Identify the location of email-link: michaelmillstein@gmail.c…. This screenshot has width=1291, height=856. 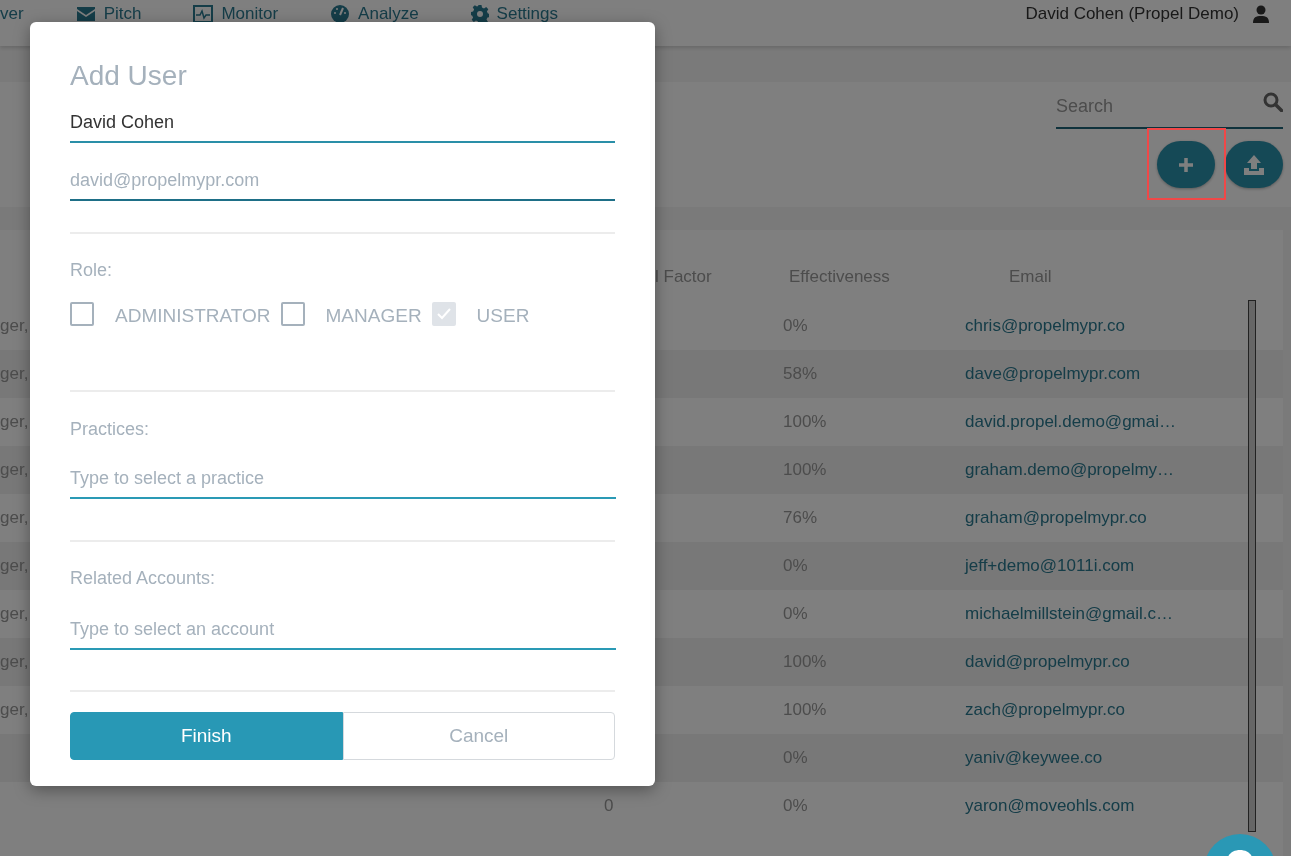
(1069, 614).